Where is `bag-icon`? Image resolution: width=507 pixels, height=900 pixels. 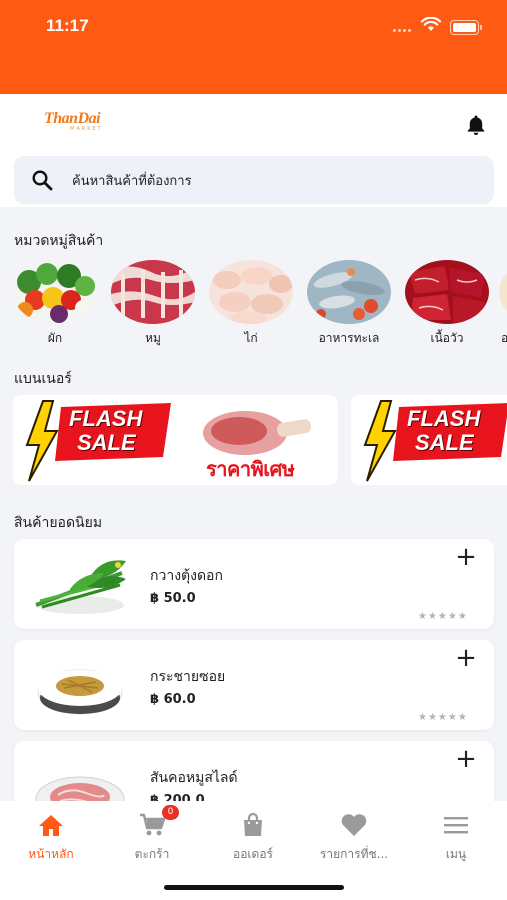
bag-icon is located at coordinates (253, 824).